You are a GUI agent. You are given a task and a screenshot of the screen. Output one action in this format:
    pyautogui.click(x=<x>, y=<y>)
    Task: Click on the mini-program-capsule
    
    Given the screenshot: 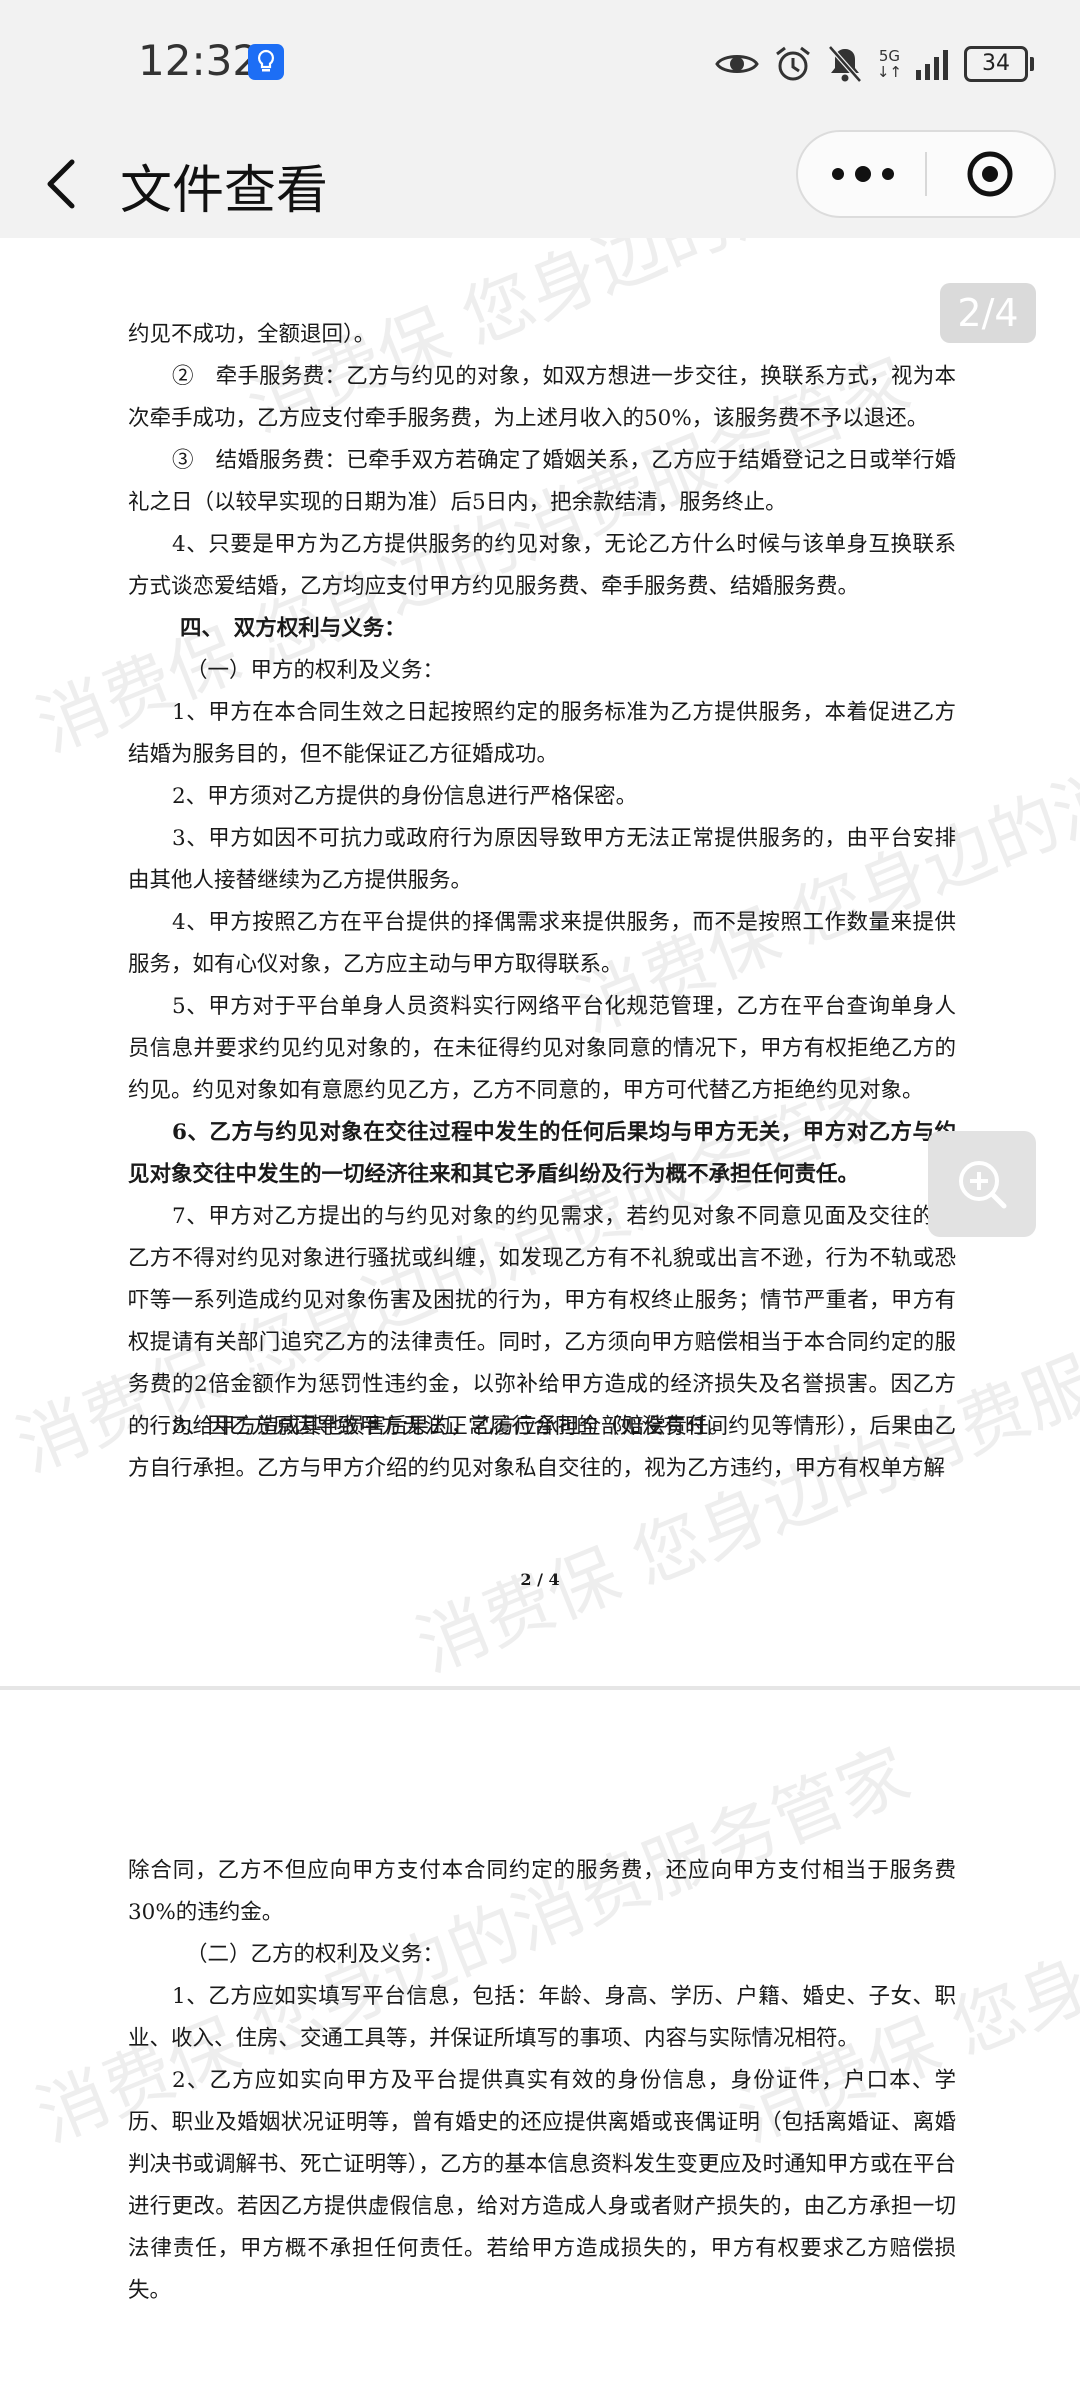 What is the action you would take?
    pyautogui.click(x=926, y=174)
    